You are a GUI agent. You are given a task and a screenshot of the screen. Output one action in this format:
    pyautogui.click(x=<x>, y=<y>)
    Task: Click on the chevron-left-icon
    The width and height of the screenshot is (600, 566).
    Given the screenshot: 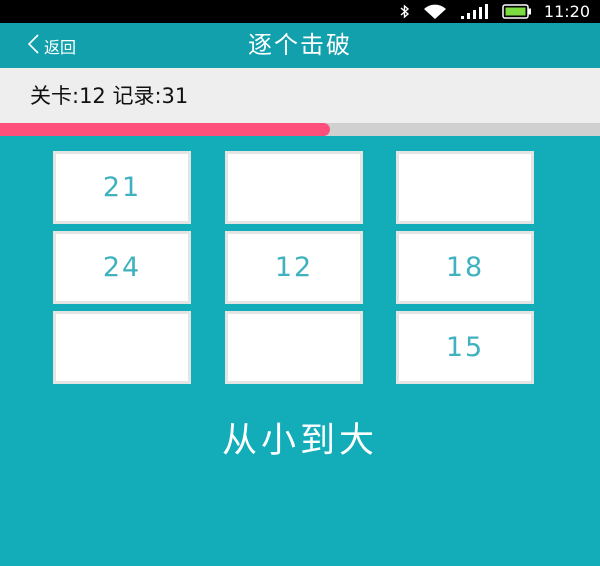 What is the action you would take?
    pyautogui.click(x=33, y=46)
    